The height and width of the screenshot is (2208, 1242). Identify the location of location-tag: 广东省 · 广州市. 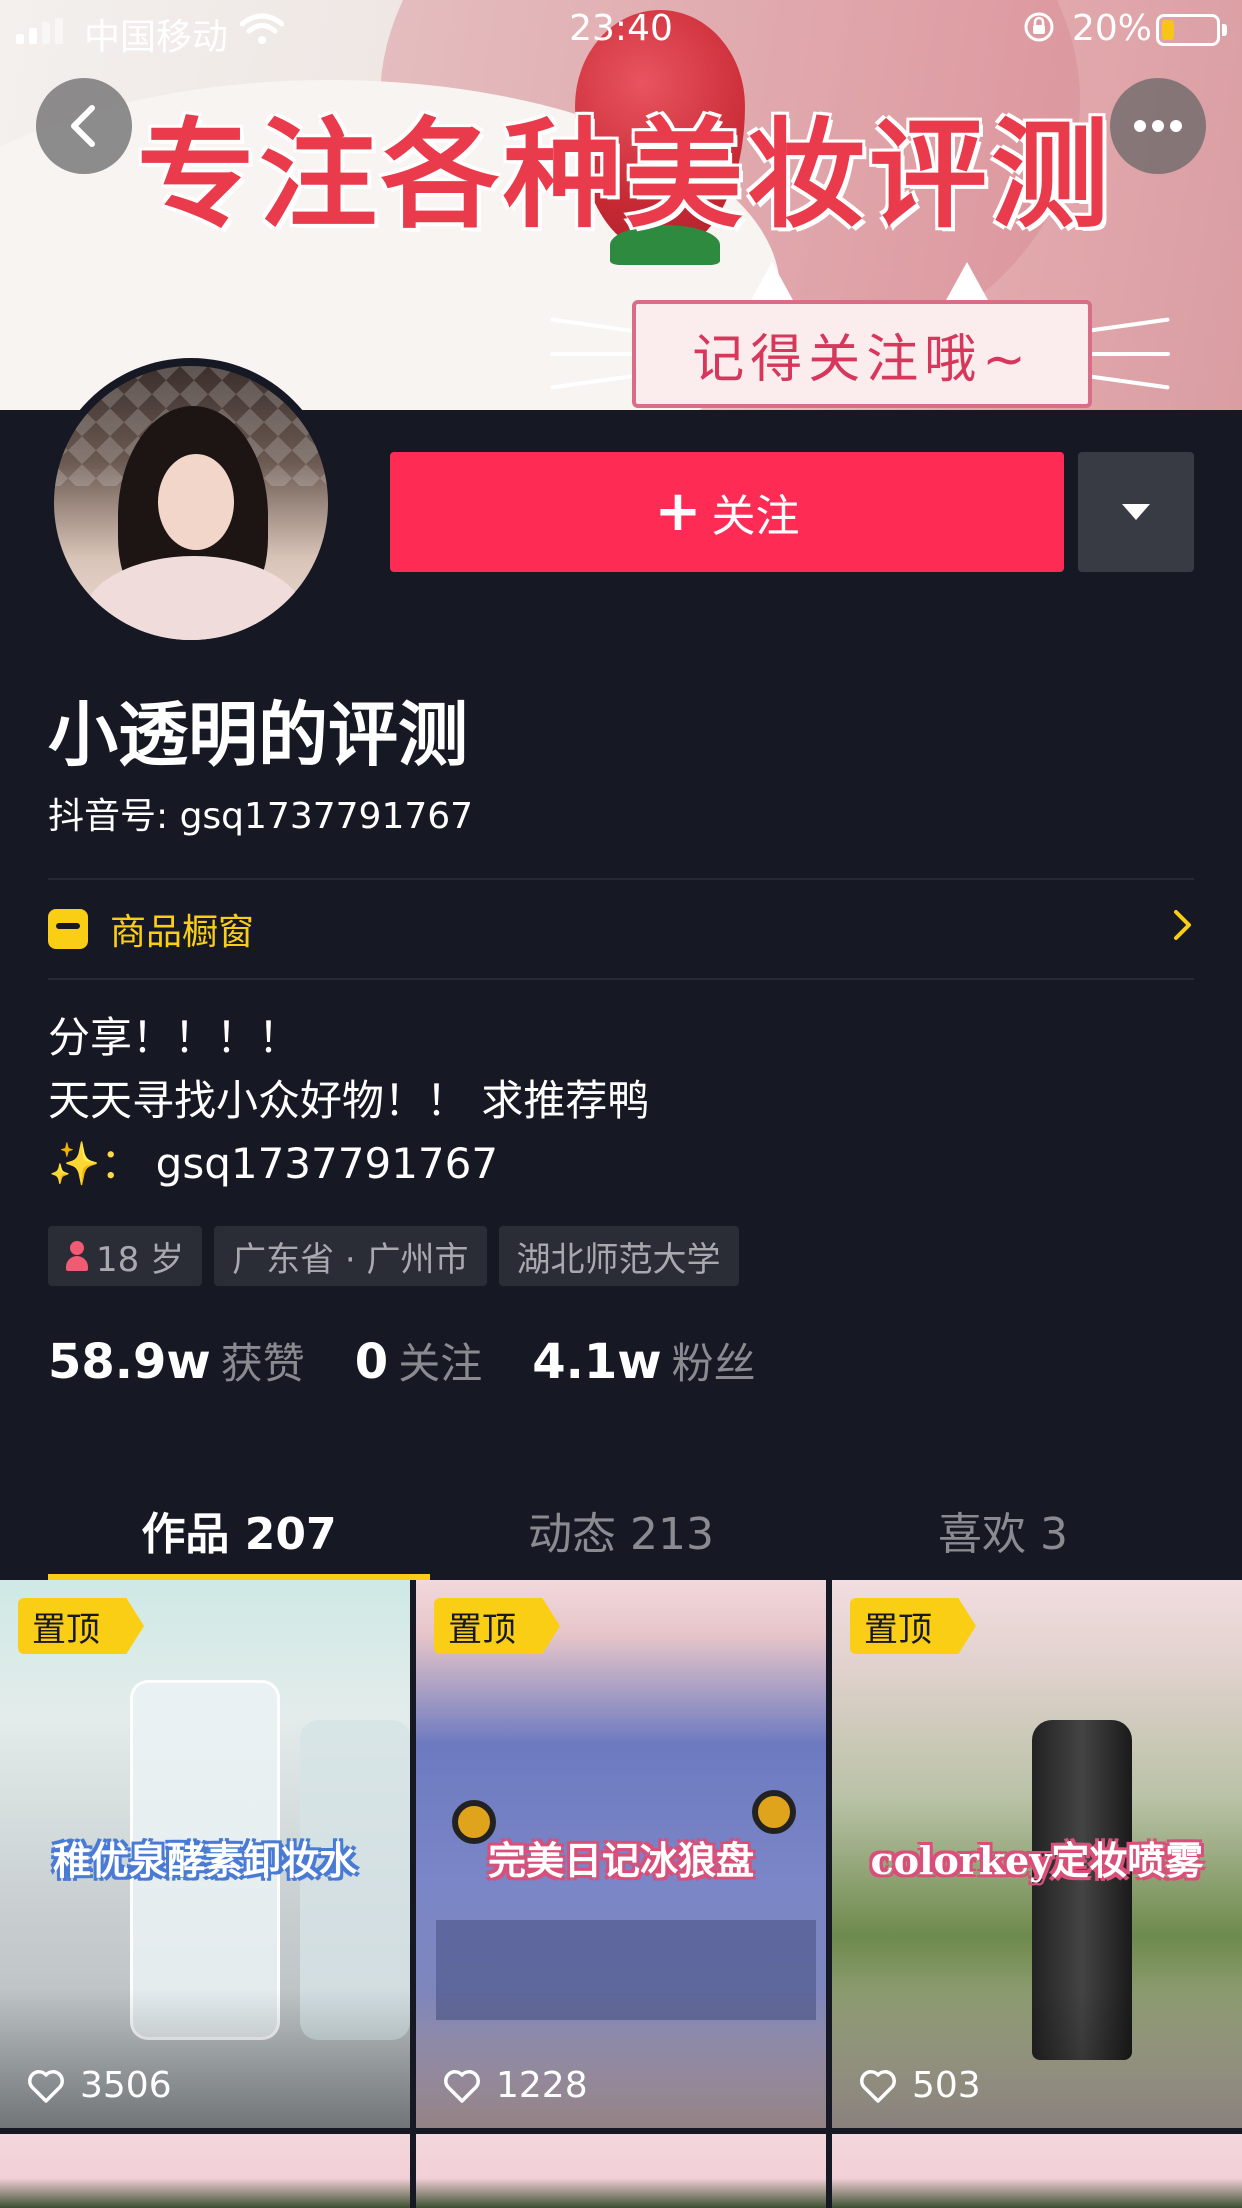
(350, 1256).